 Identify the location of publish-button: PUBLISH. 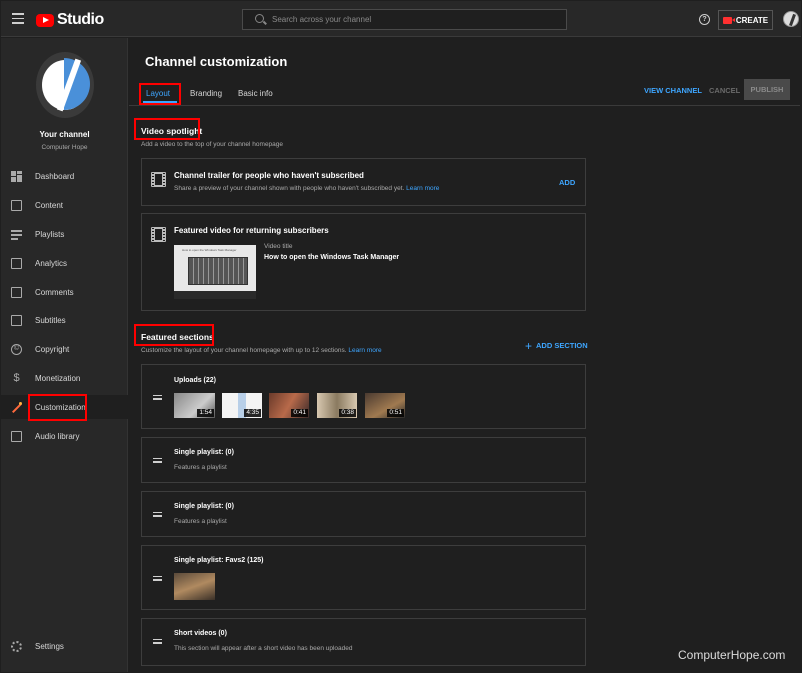
(767, 89).